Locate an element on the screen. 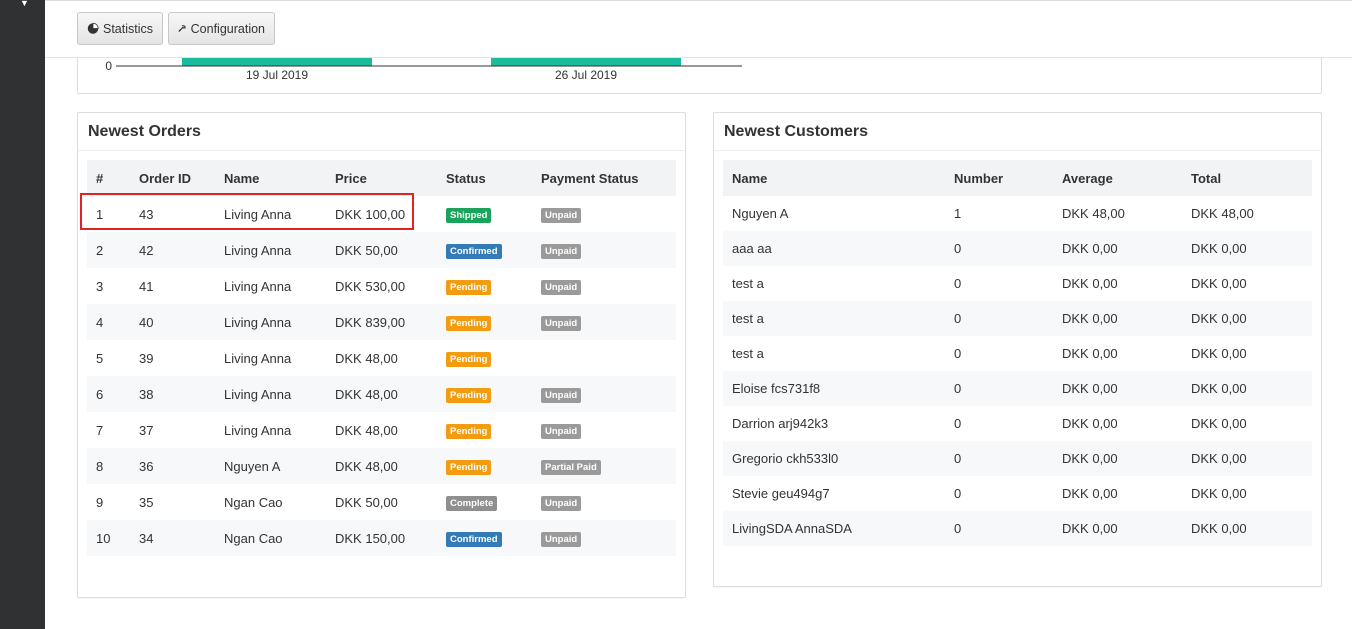  orders-col-header: Name is located at coordinates (242, 178).